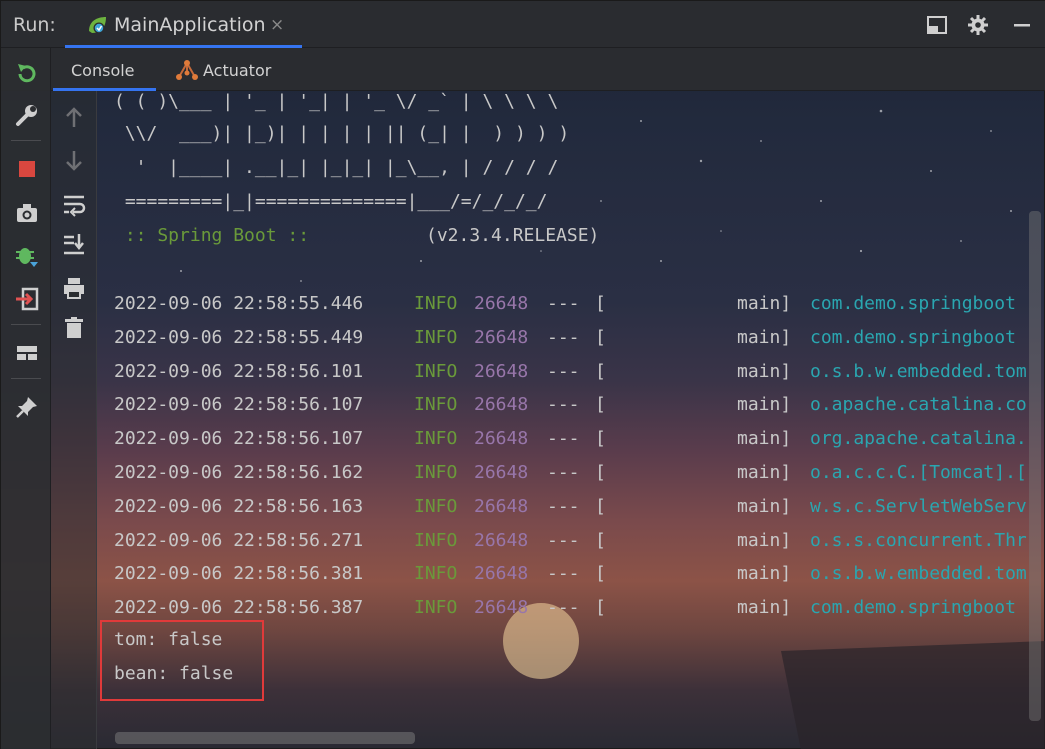 This screenshot has width=1045, height=749. What do you see at coordinates (27, 407) in the screenshot?
I see `pin-icon` at bounding box center [27, 407].